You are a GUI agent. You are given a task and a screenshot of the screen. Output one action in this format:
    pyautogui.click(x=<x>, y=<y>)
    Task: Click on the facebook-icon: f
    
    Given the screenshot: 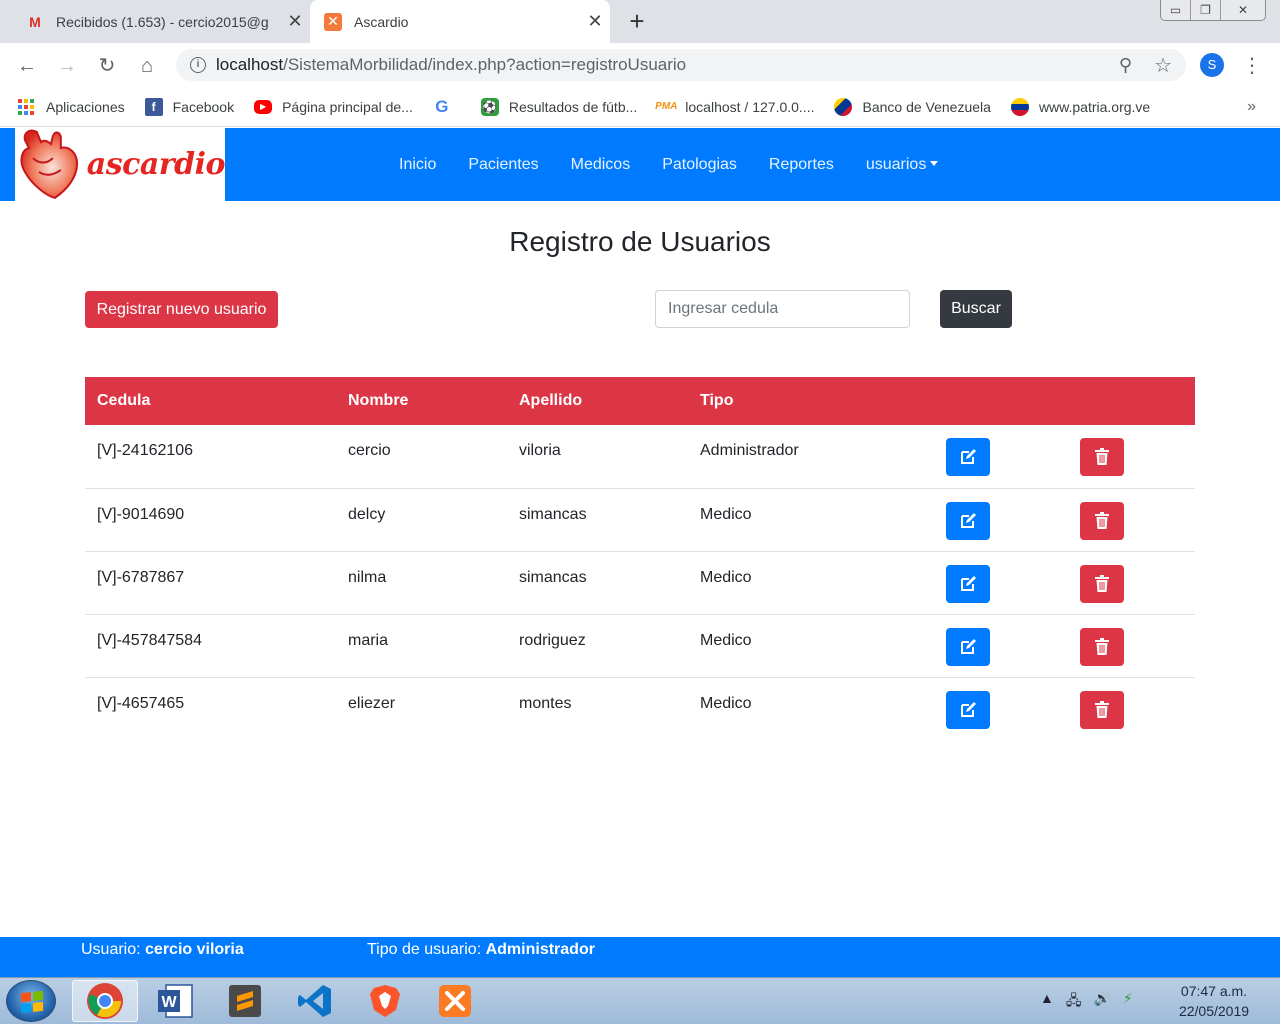 What is the action you would take?
    pyautogui.click(x=153, y=106)
    